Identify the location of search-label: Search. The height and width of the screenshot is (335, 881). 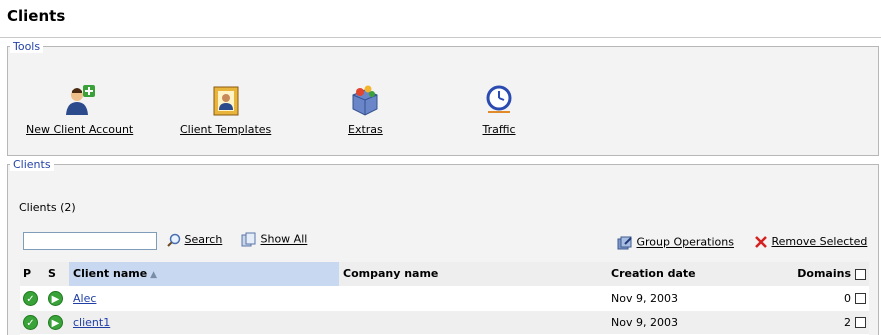
(203, 239).